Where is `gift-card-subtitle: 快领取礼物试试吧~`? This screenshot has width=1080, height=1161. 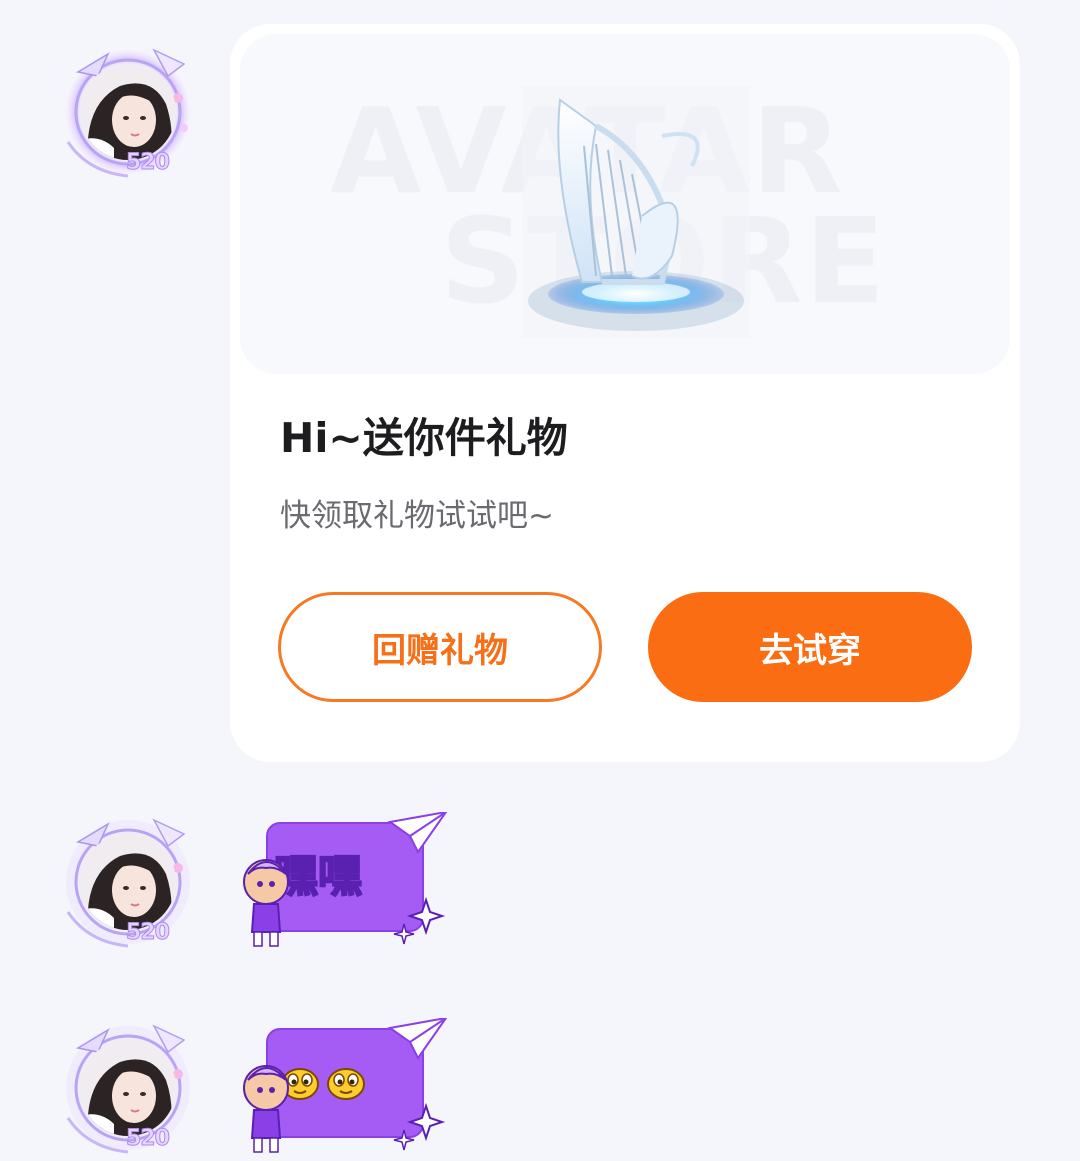
gift-card-subtitle: 快领取礼物试试吧~ is located at coordinates (417, 516).